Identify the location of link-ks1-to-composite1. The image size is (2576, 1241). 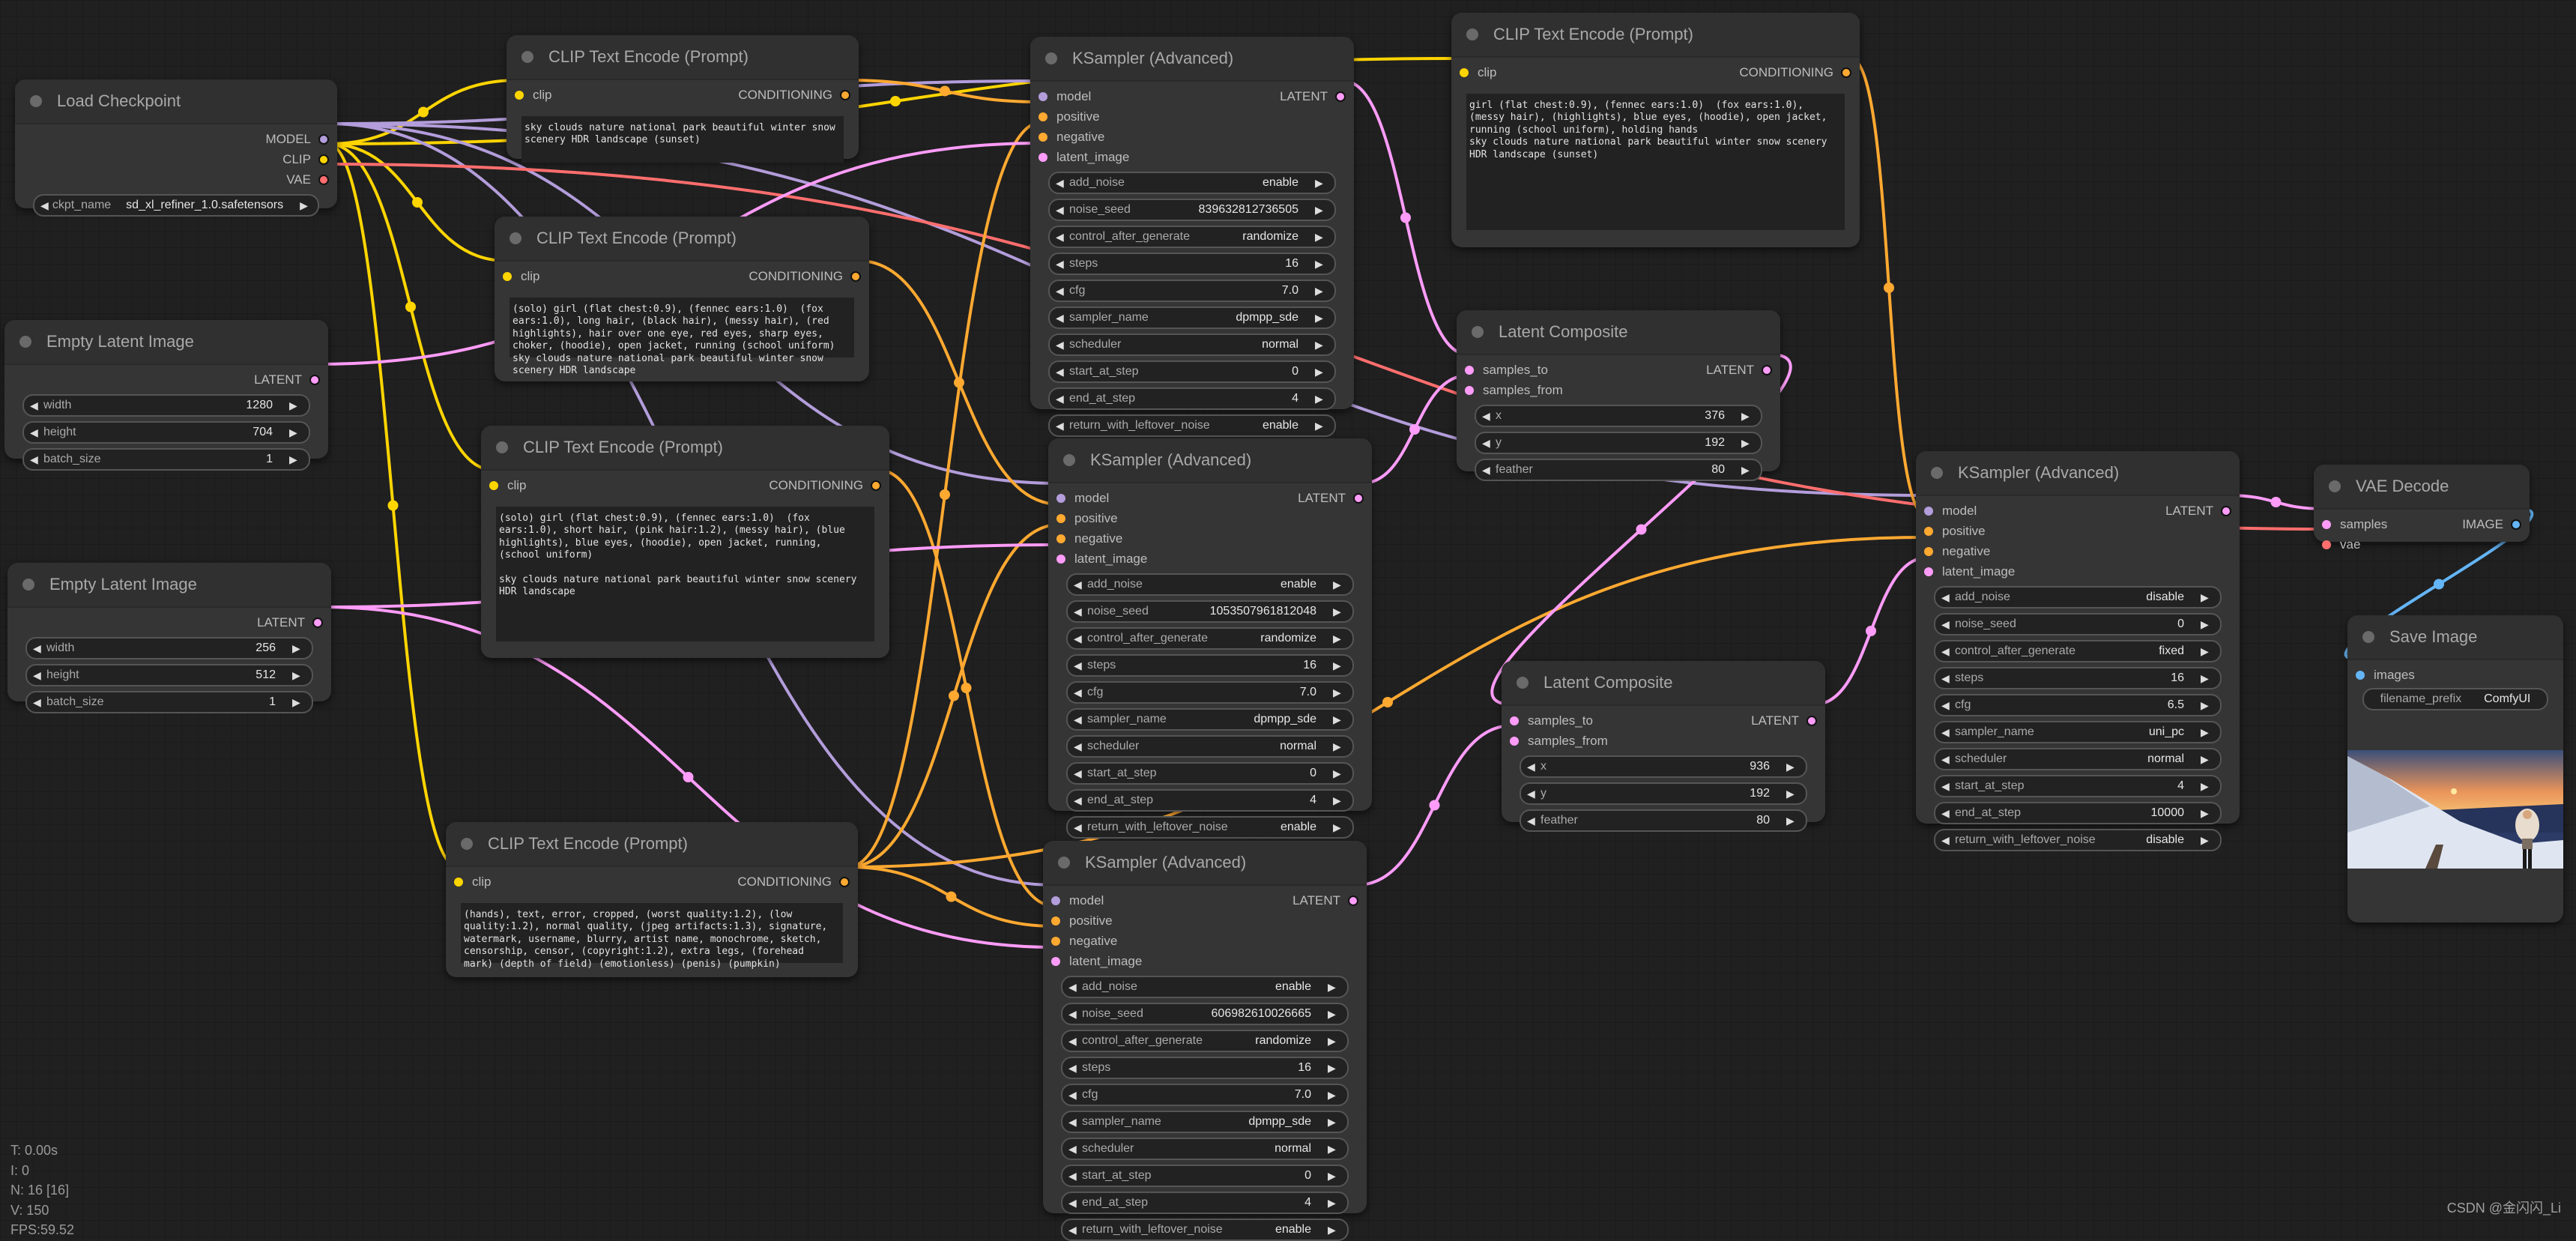
(1406, 217).